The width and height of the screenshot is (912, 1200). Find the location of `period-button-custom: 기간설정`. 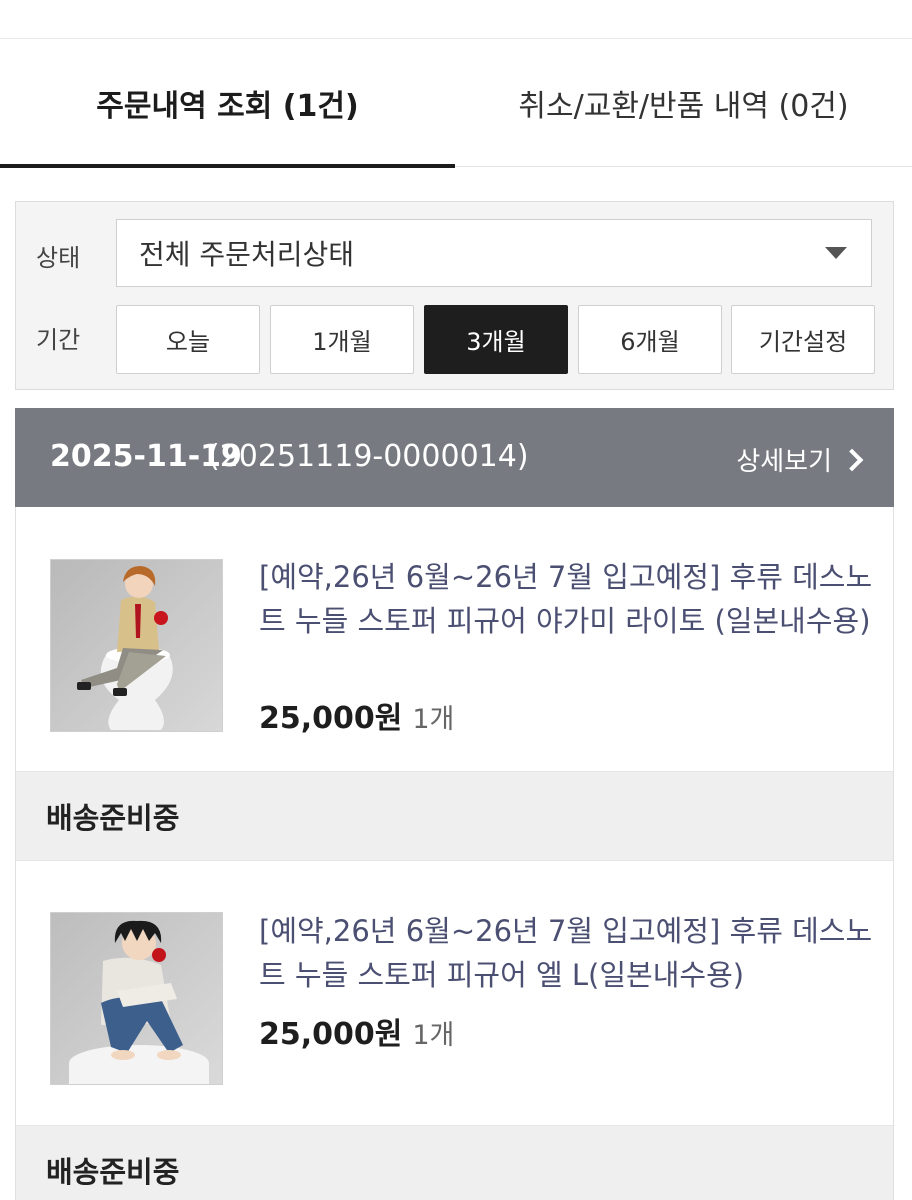

period-button-custom: 기간설정 is located at coordinates (803, 339).